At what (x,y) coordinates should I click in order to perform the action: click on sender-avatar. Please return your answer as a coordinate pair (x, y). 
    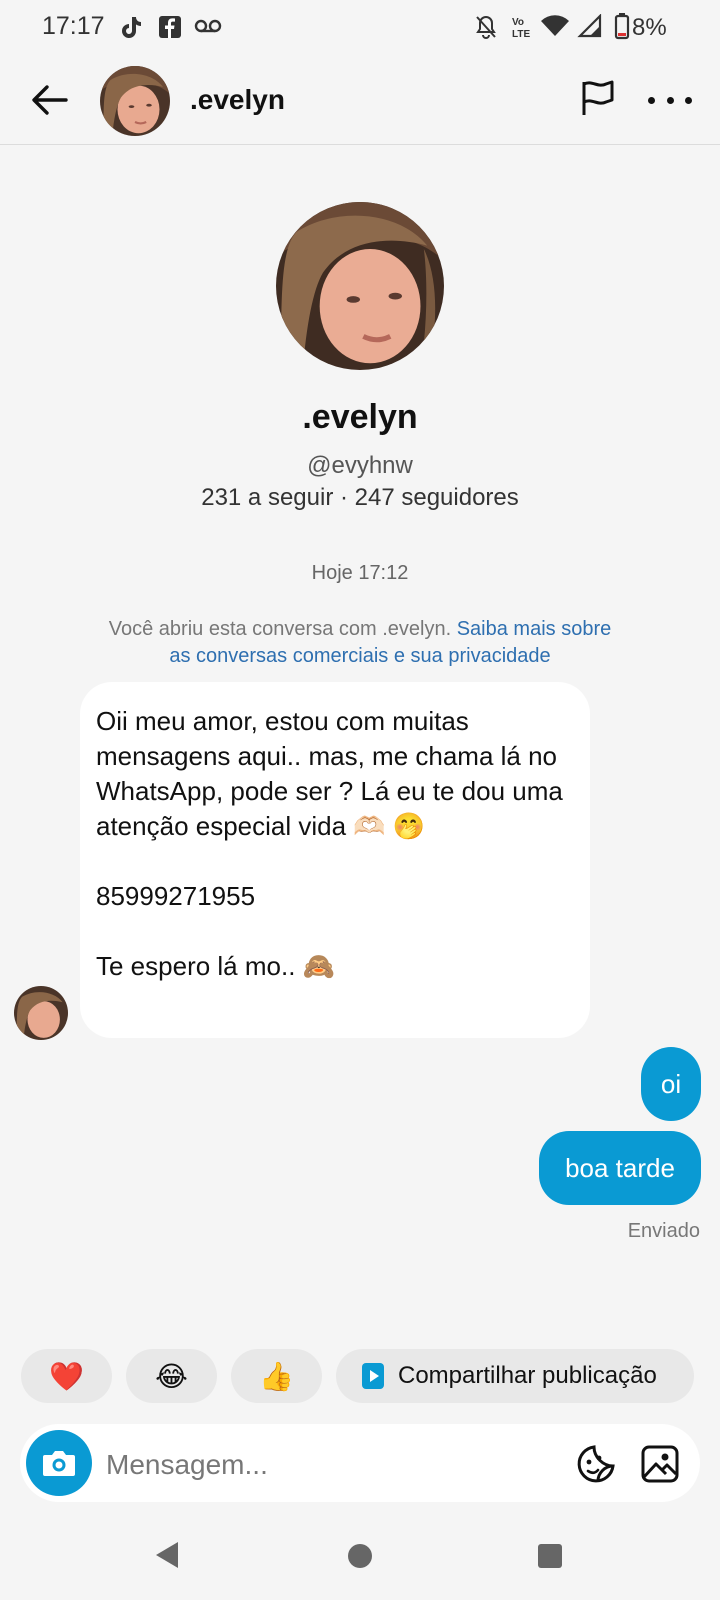
    Looking at the image, I should click on (41, 1013).